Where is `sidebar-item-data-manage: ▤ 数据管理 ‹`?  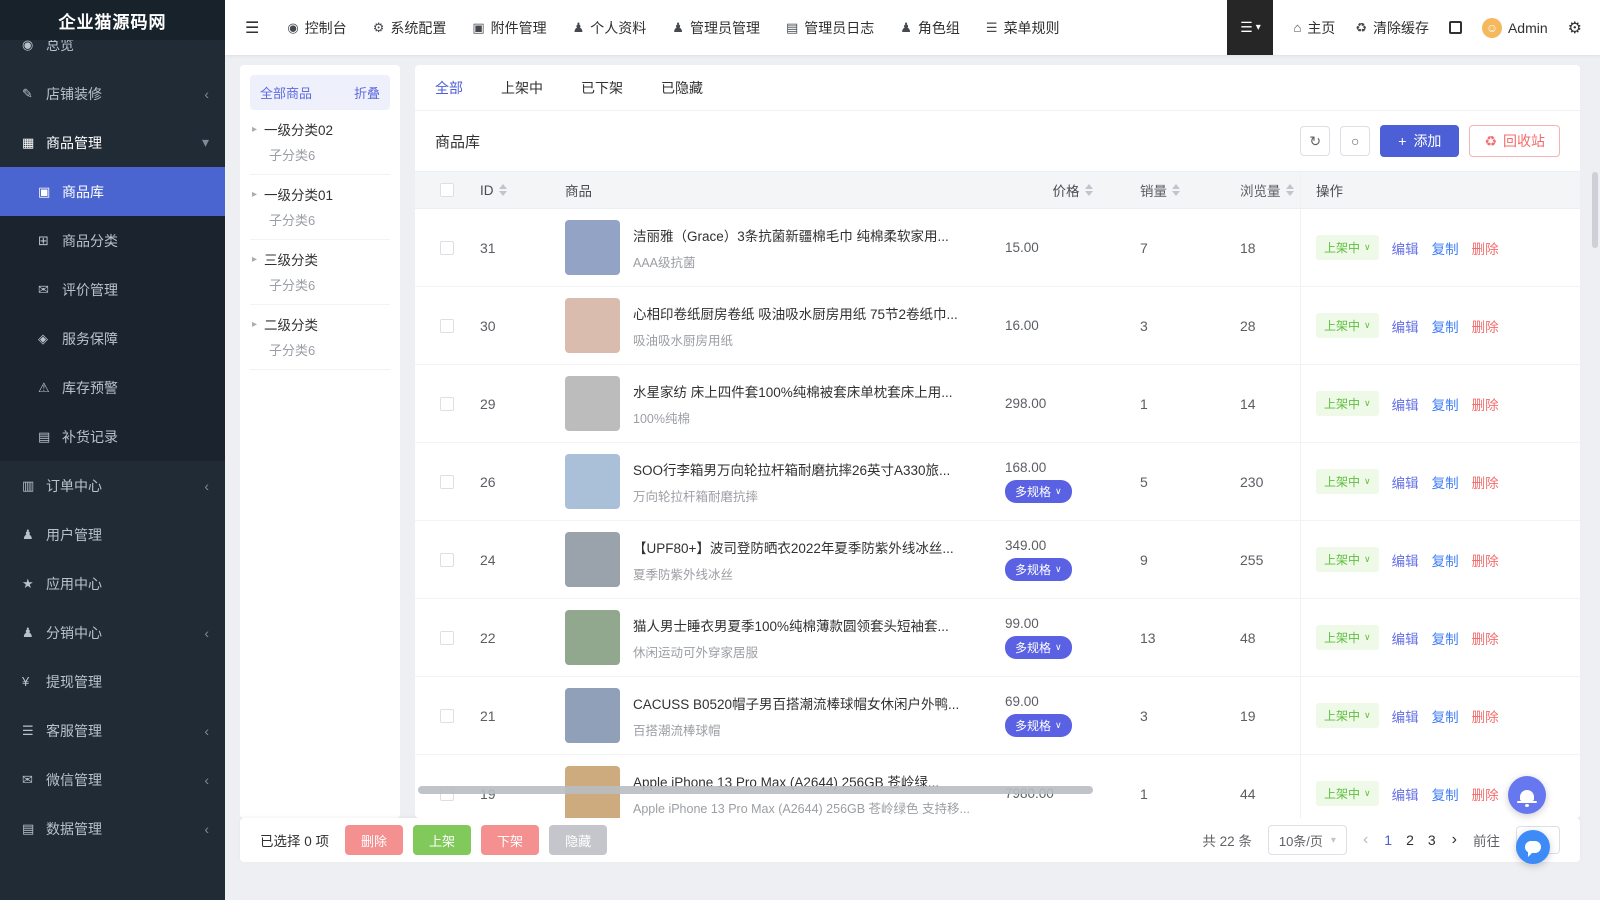 sidebar-item-data-manage: ▤ 数据管理 ‹ is located at coordinates (112, 828).